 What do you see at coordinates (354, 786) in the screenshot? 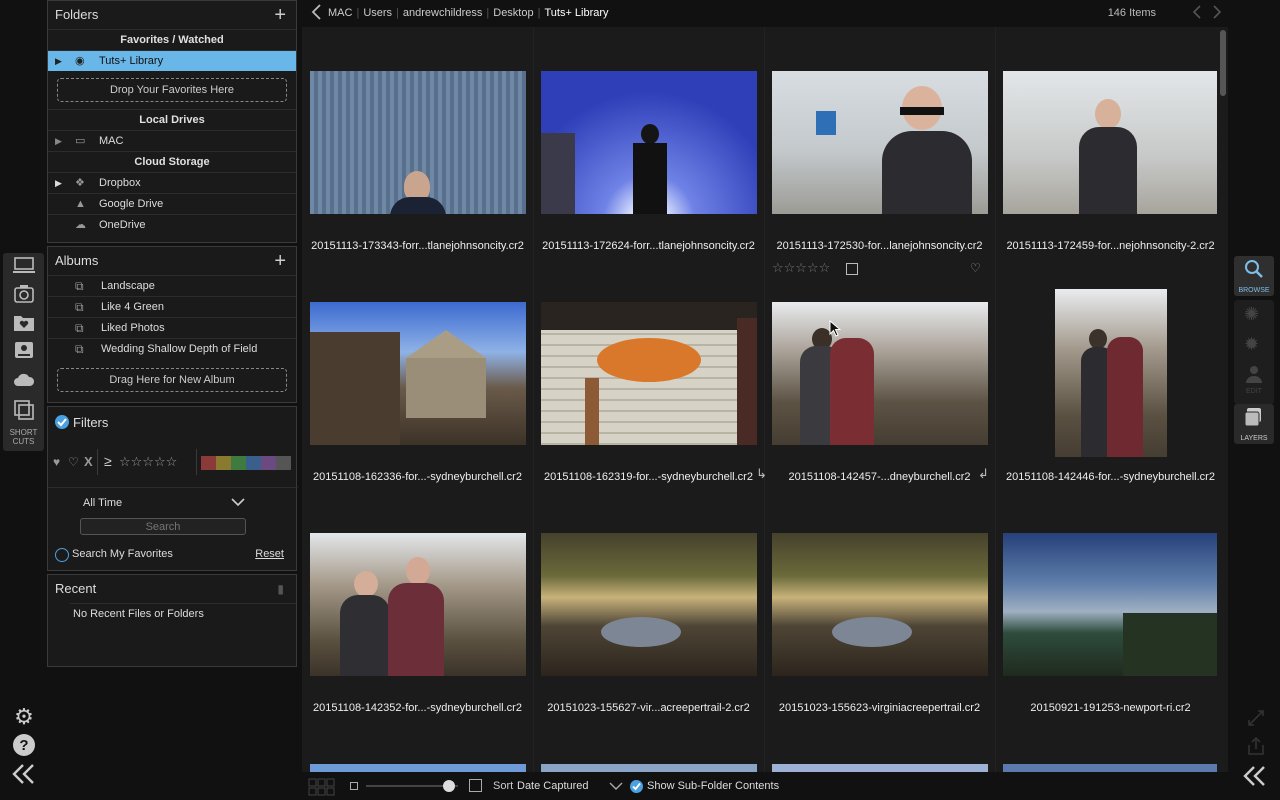
I see `small-thumb-size-icon` at bounding box center [354, 786].